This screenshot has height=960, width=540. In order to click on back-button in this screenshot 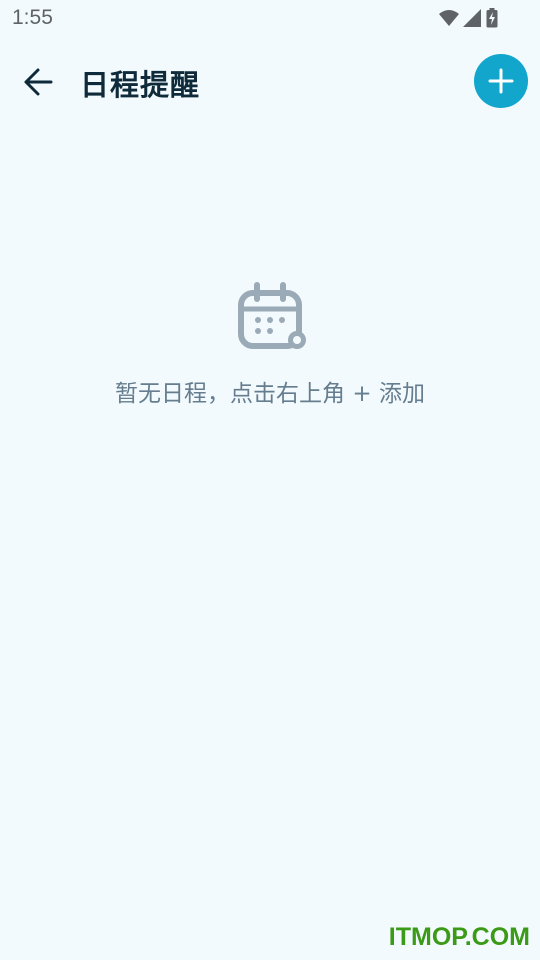, I will do `click(38, 82)`.